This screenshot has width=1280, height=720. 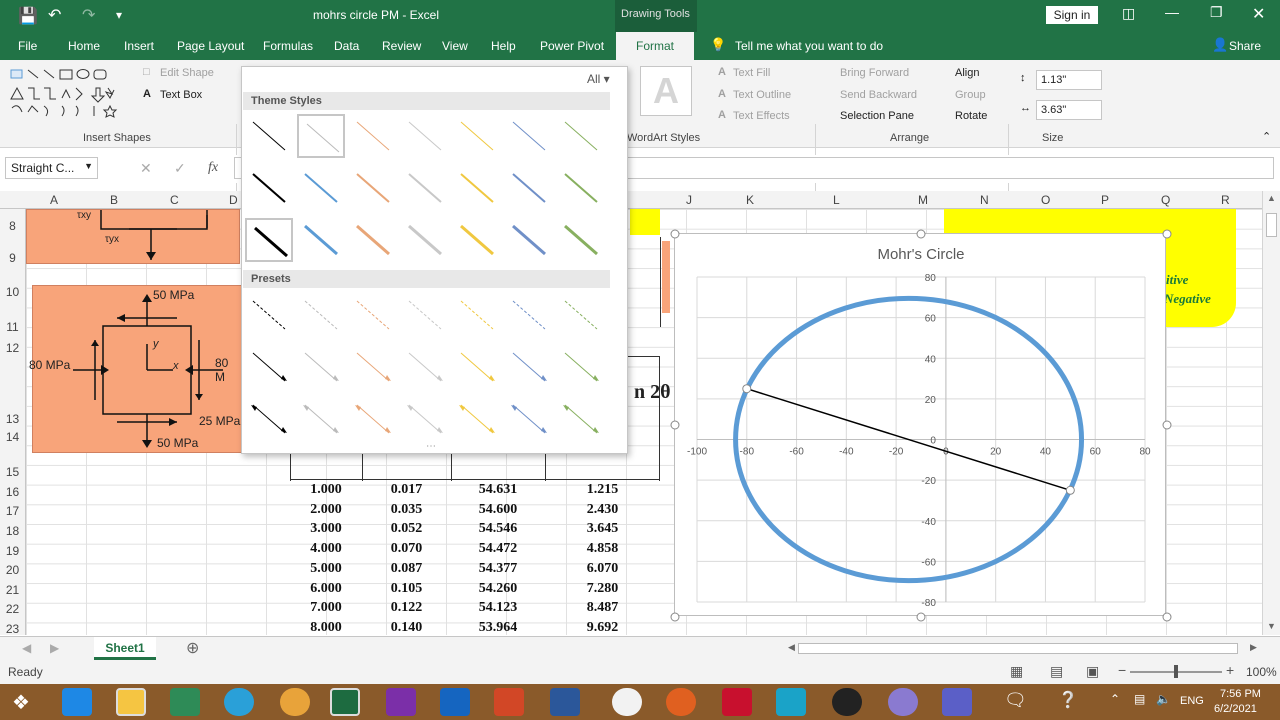 I want to click on column-header: R, so click(x=1225, y=200).